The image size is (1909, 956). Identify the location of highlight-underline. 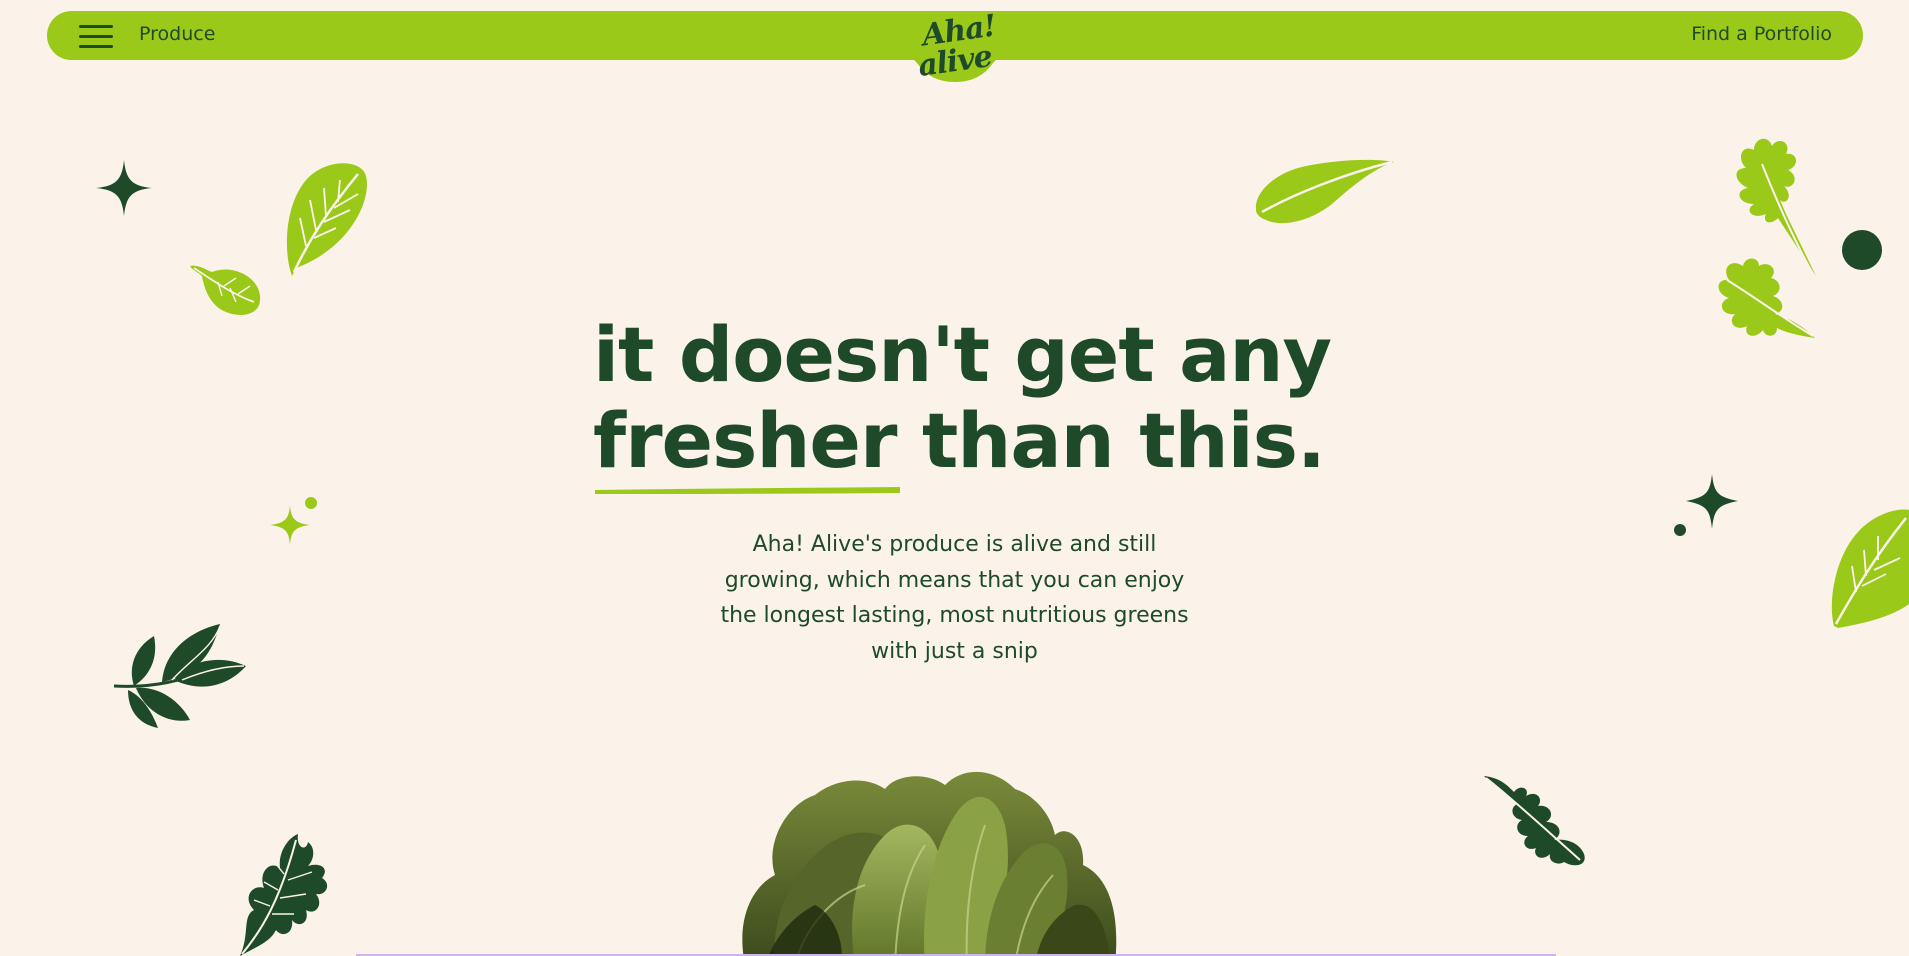
(747, 490).